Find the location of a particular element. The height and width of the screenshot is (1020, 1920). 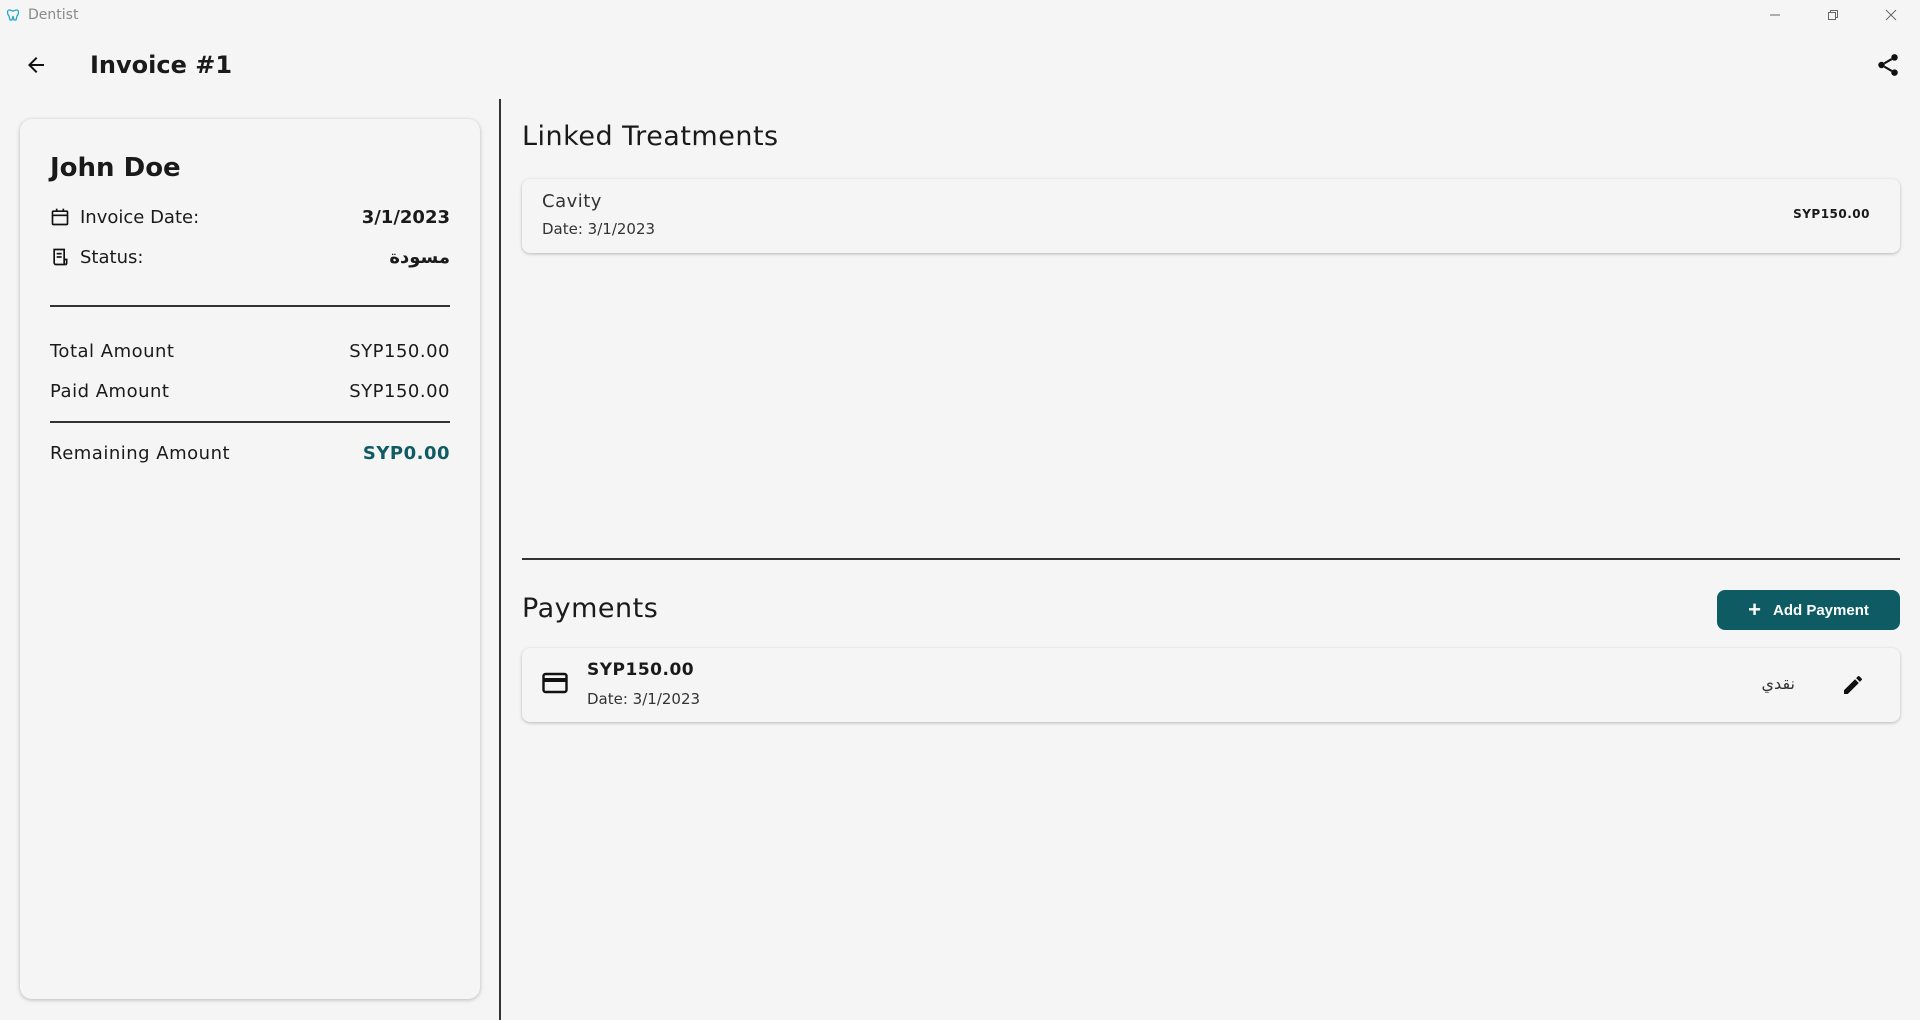

minimize-icon is located at coordinates (1775, 15).